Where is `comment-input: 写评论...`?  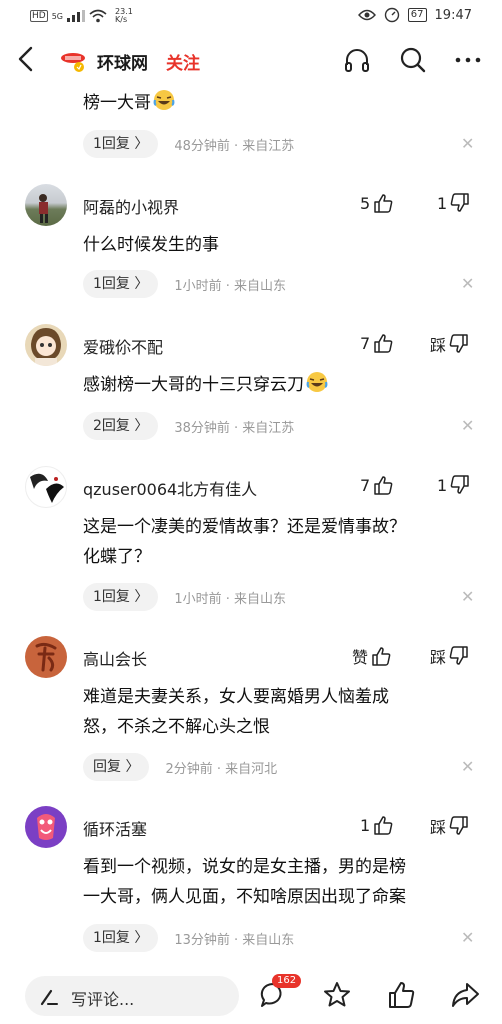
comment-input: 写评论... is located at coordinates (132, 996).